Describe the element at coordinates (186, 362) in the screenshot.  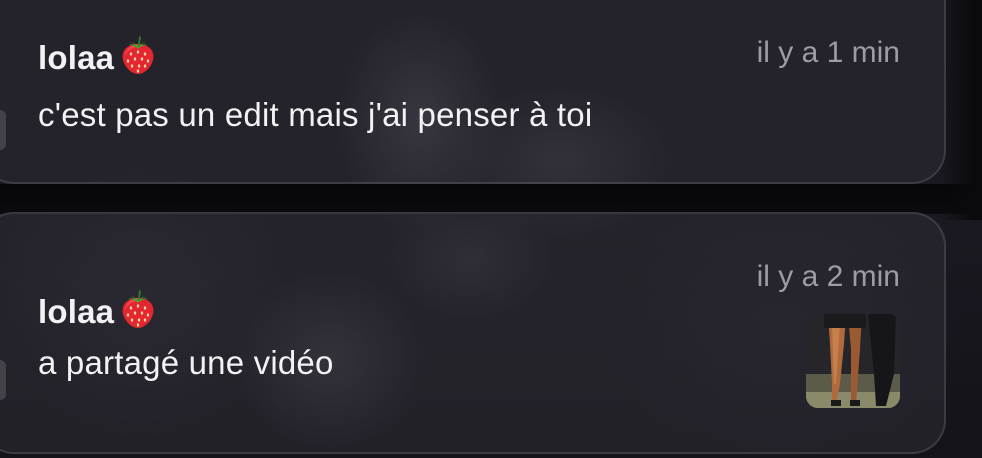
I see `notification-message: a partagé une vidéo` at that location.